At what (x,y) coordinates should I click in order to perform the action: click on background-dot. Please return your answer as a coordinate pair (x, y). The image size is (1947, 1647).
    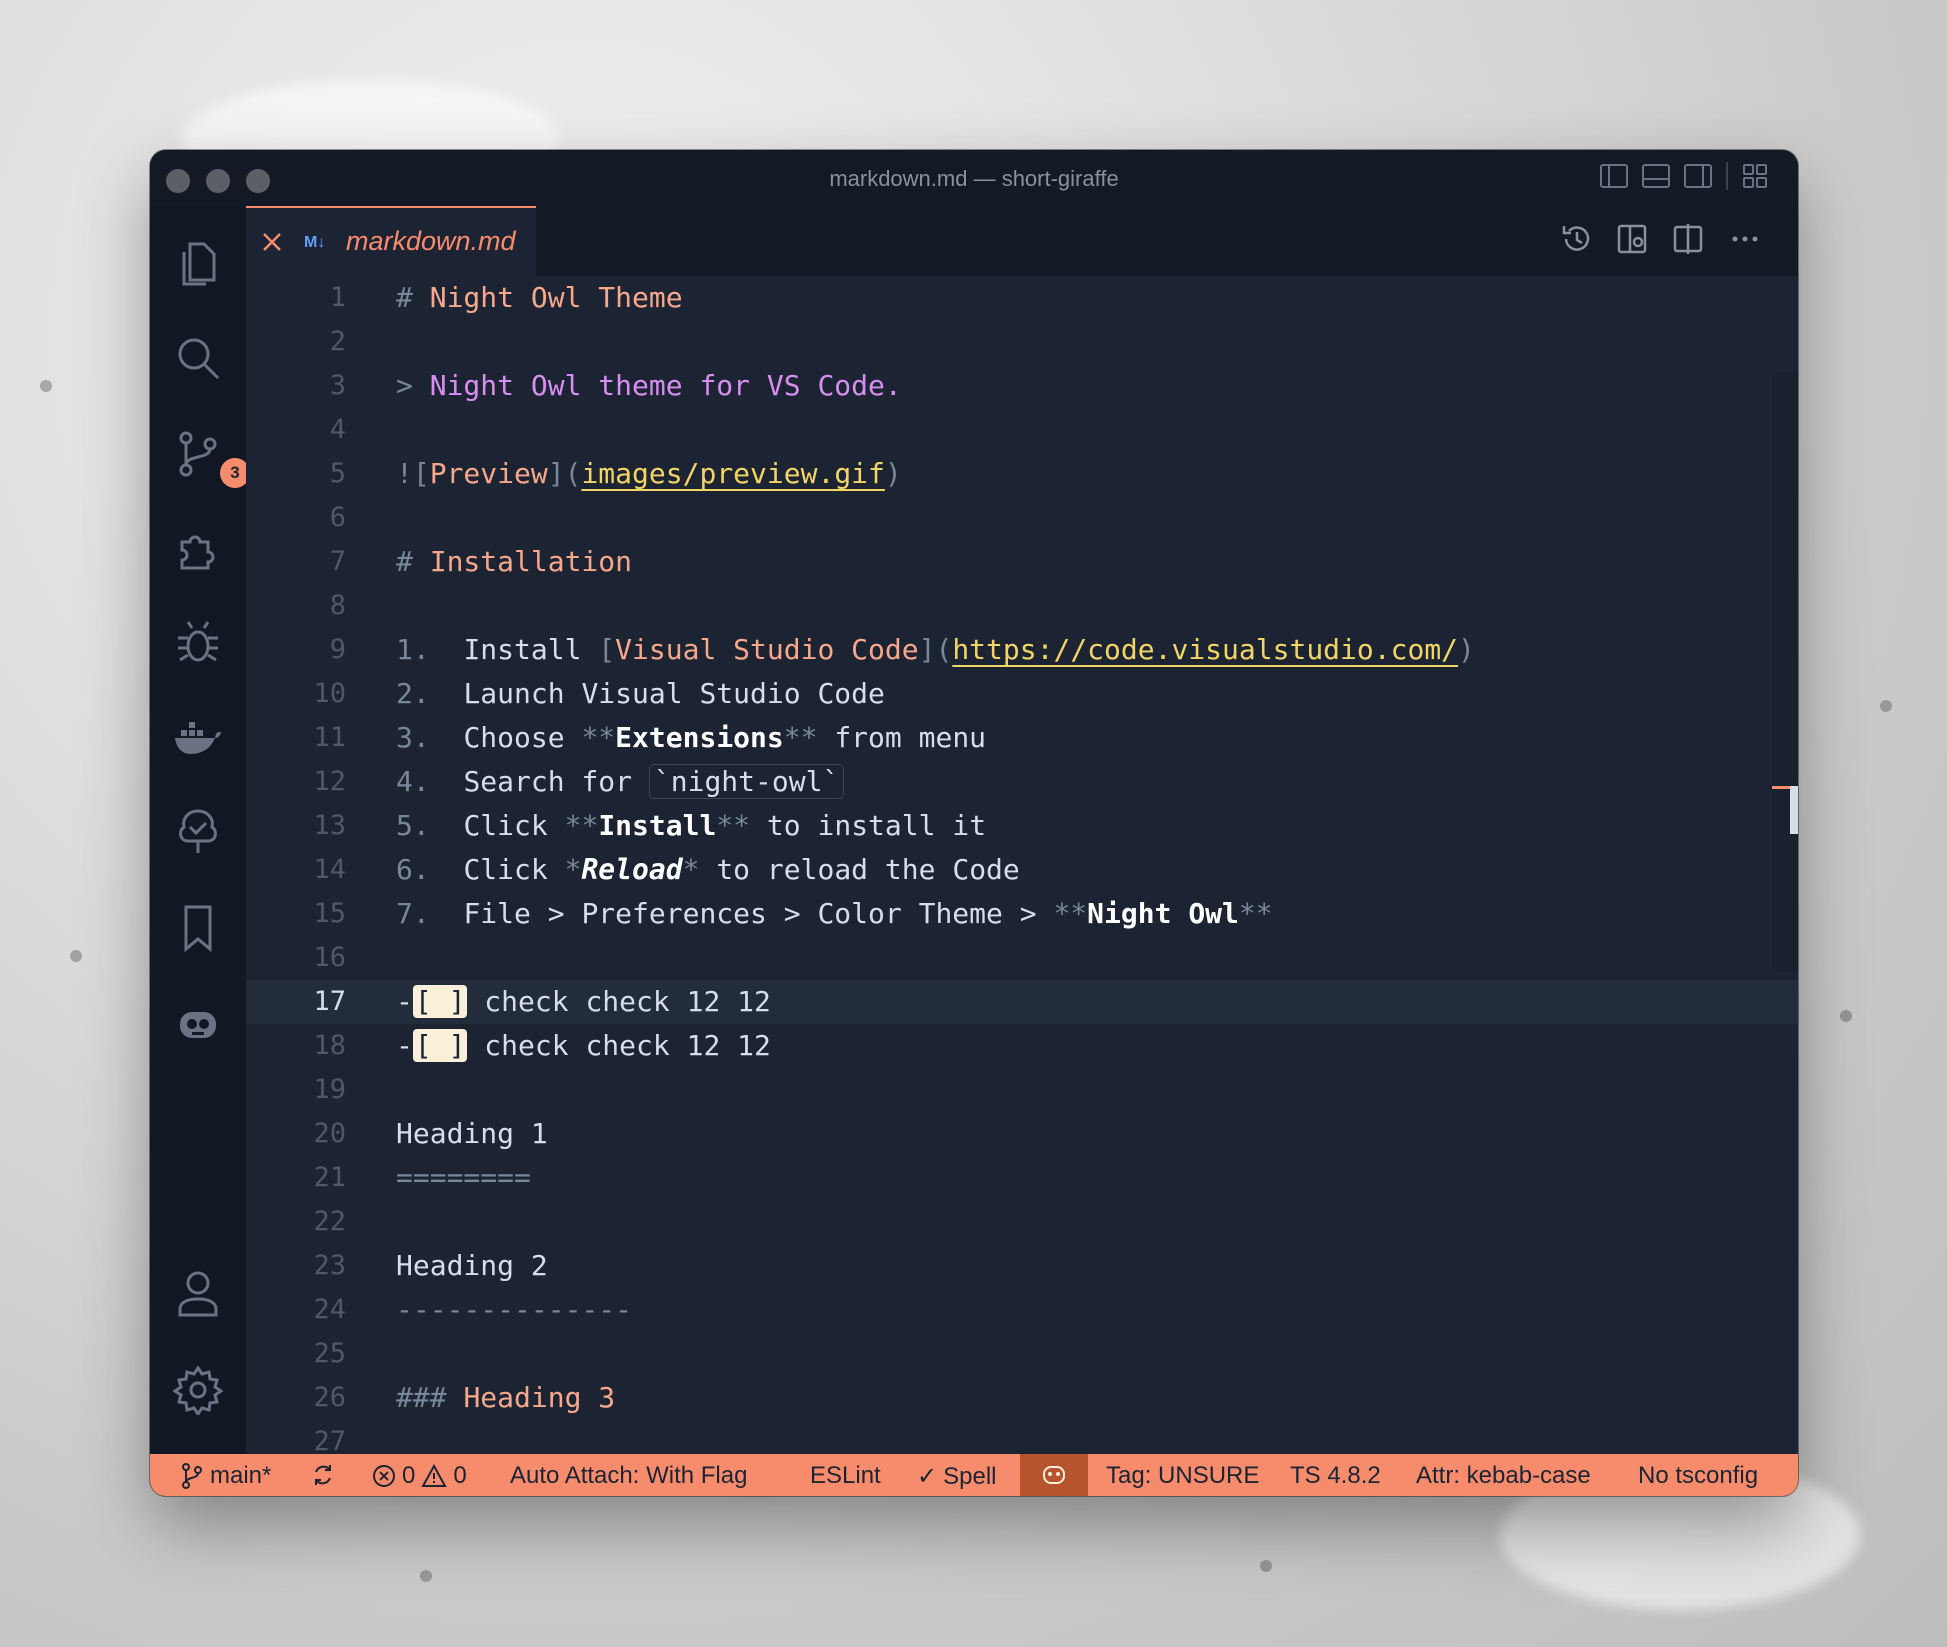
    Looking at the image, I should click on (1266, 1566).